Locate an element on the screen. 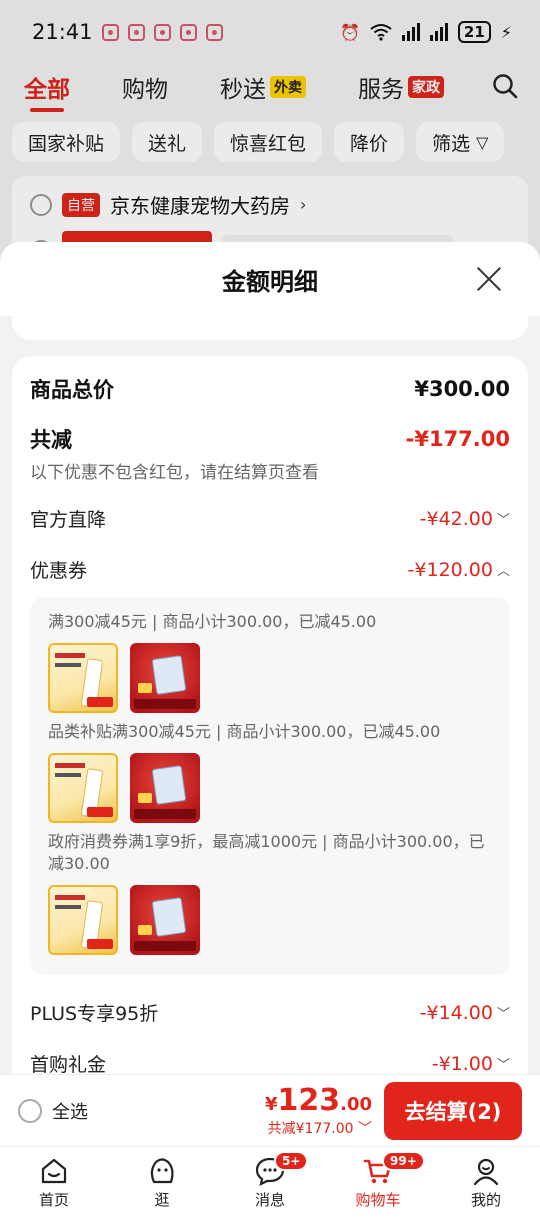 The height and width of the screenshot is (1218, 540). nav-label: 逛 is located at coordinates (162, 1200).